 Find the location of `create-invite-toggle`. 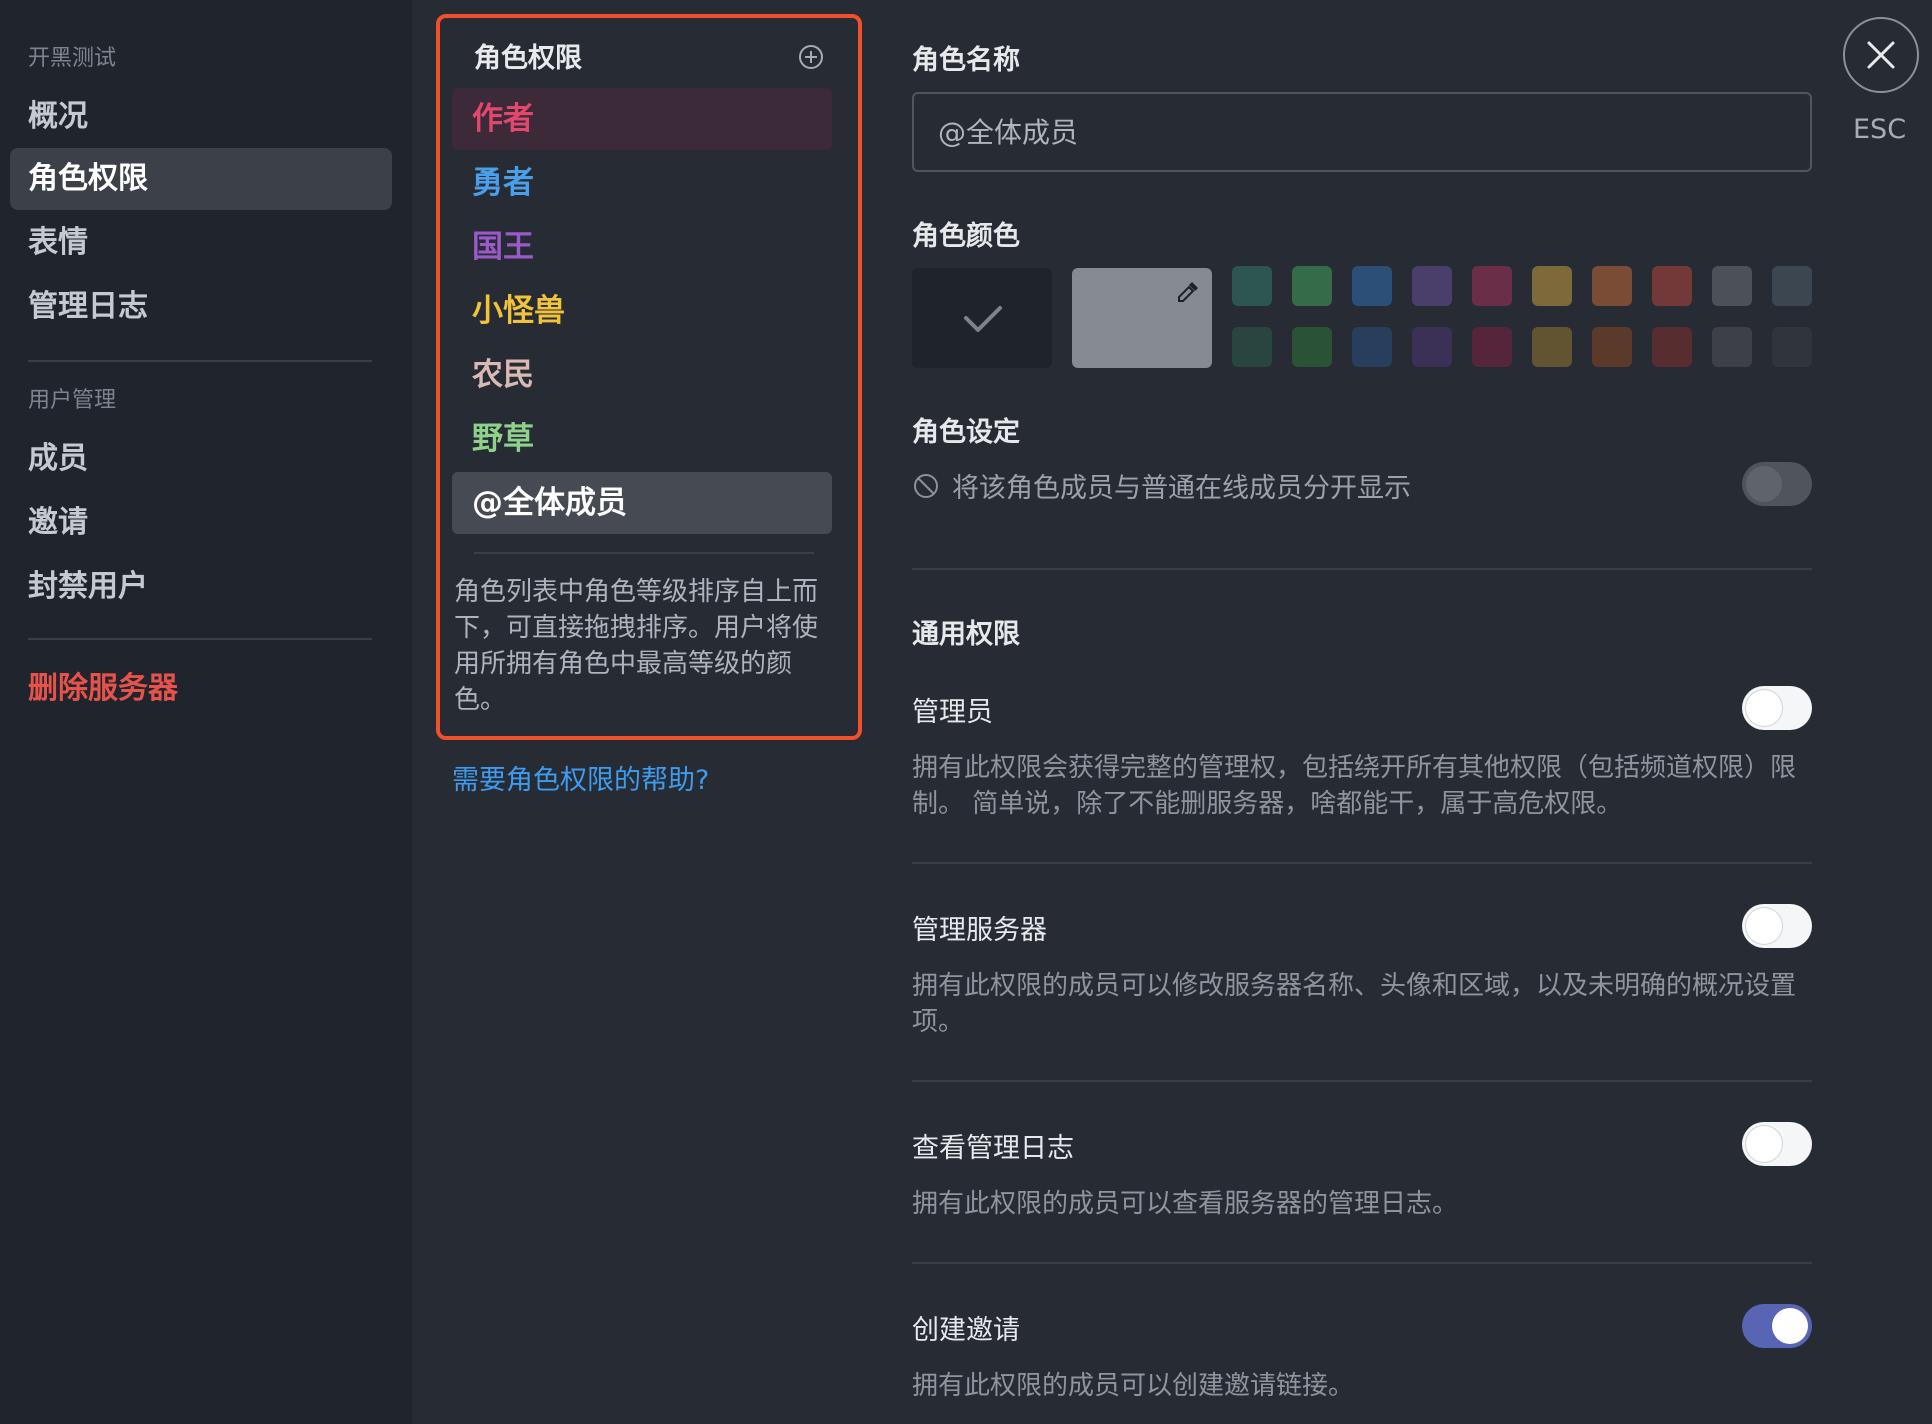

create-invite-toggle is located at coordinates (1777, 1326).